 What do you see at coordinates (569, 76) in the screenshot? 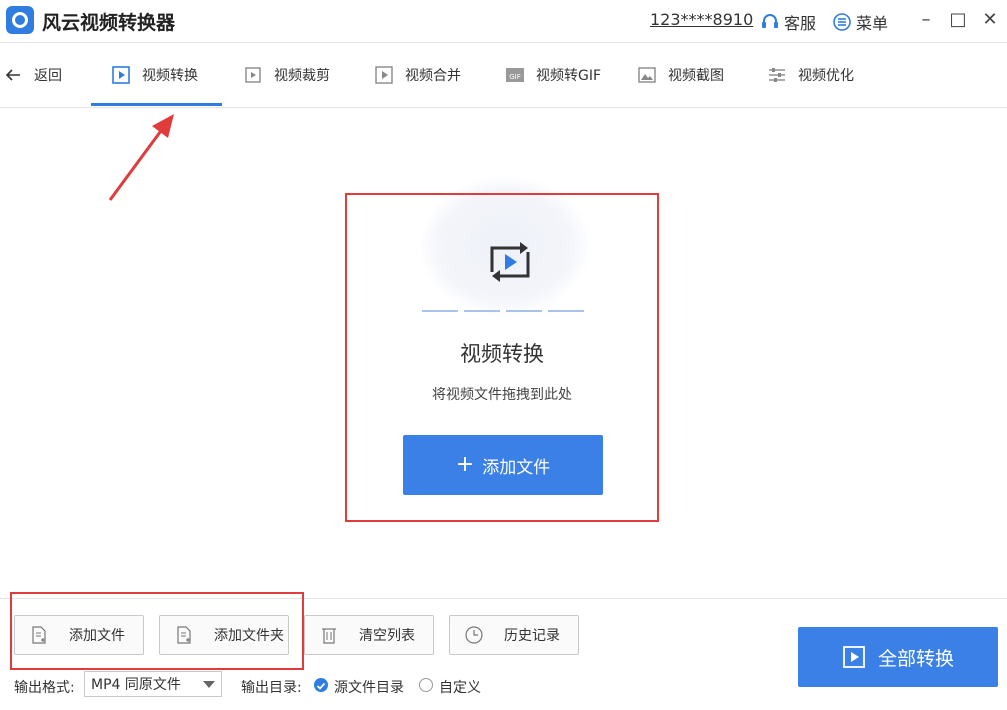
I see `tab-label: 视频转GIF` at bounding box center [569, 76].